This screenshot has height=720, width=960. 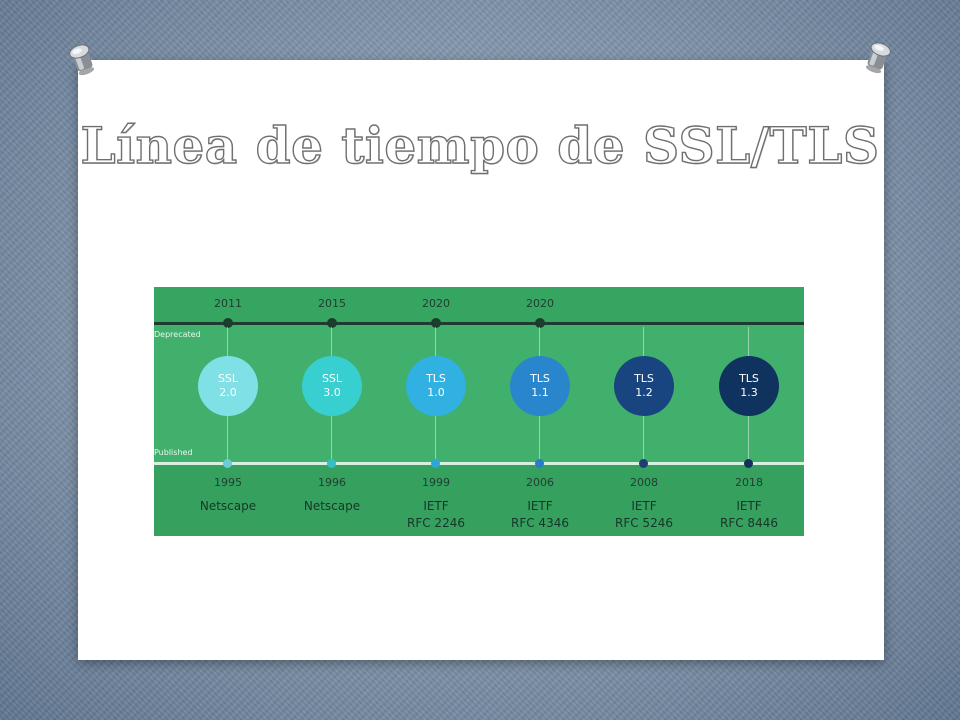 I want to click on timeline-entry: TLS 1.3 2018 IETF RFC 8446, so click(x=749, y=411).